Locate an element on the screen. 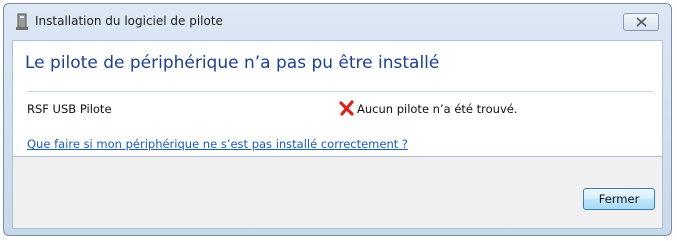 This screenshot has width=677, height=241. title-bar: Installation du logiciel de pilote is located at coordinates (337, 21).